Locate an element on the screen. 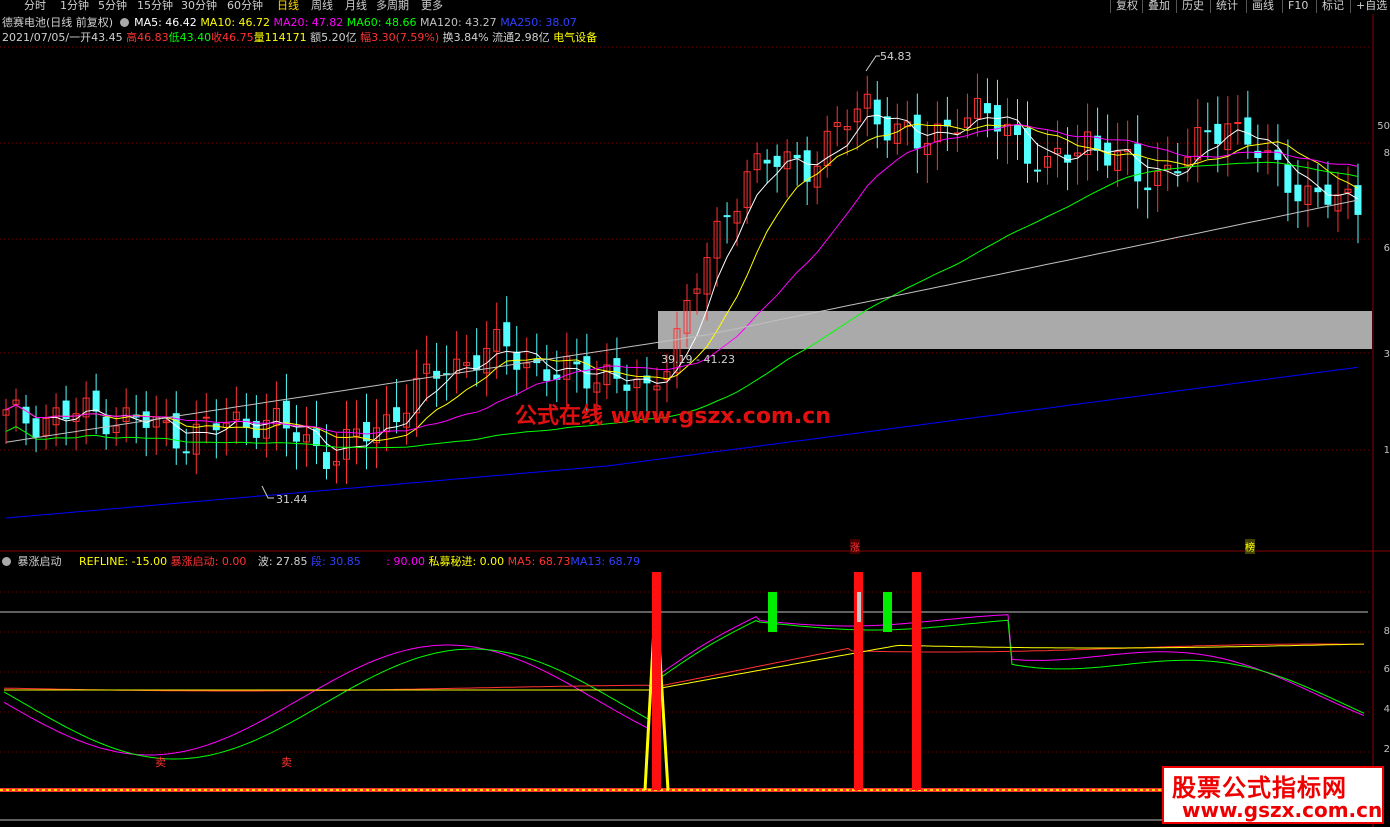 The image size is (1390, 827). ind-axis-label-6: 6 is located at coordinates (1386, 669).